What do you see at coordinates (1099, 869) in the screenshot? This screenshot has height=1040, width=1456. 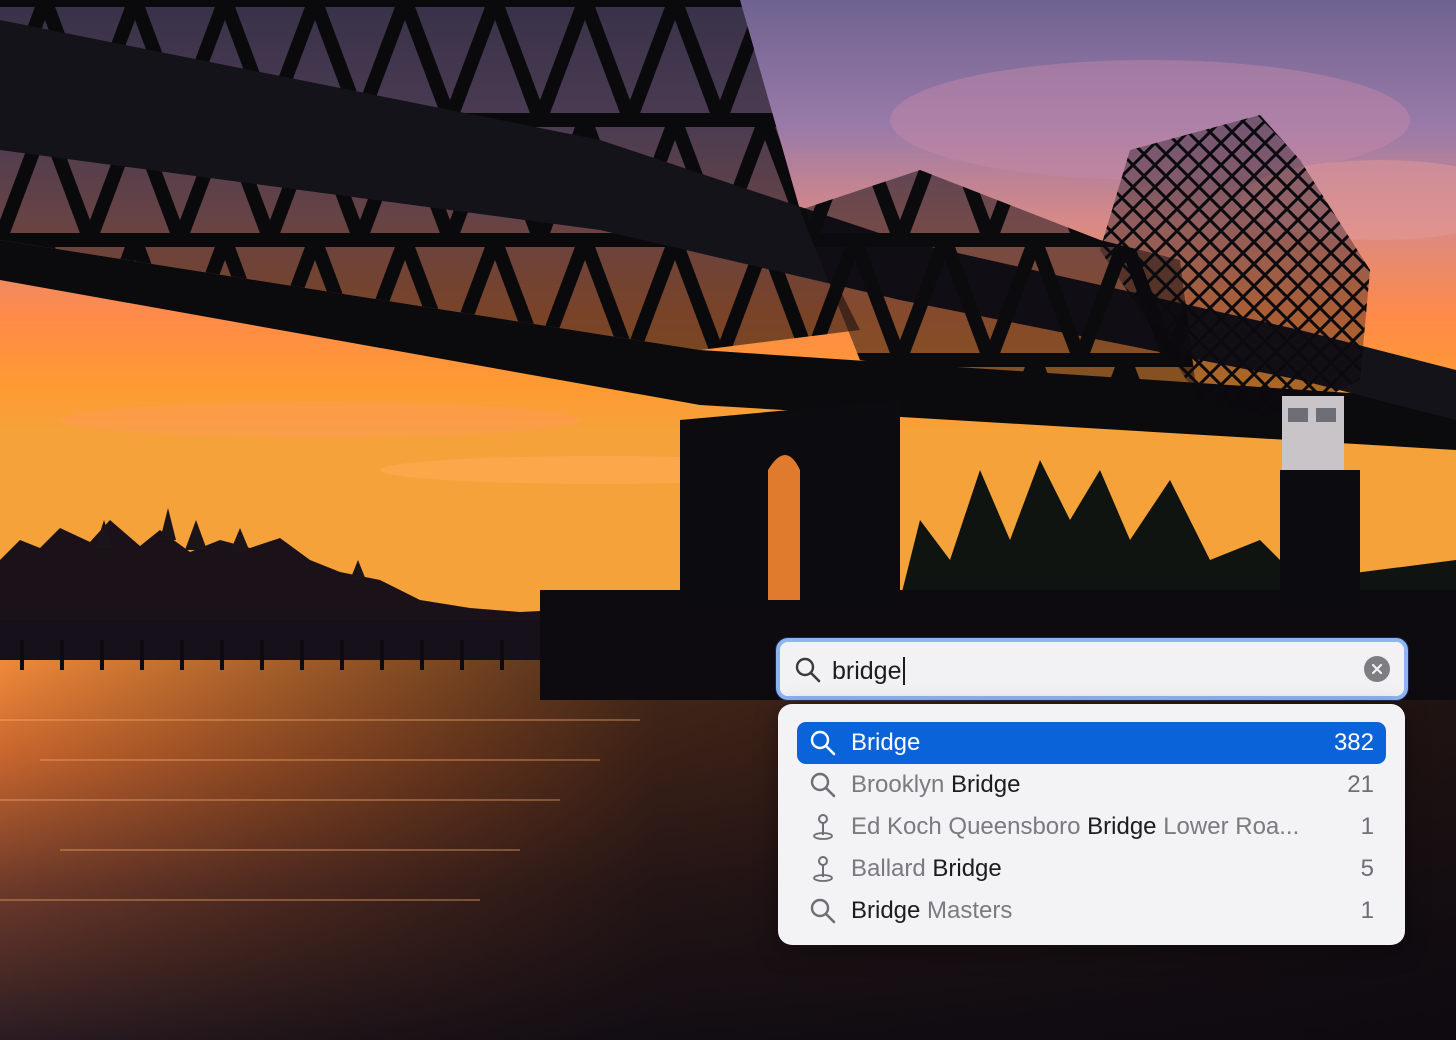 I see `suggestion-label: Ballard Bridge` at bounding box center [1099, 869].